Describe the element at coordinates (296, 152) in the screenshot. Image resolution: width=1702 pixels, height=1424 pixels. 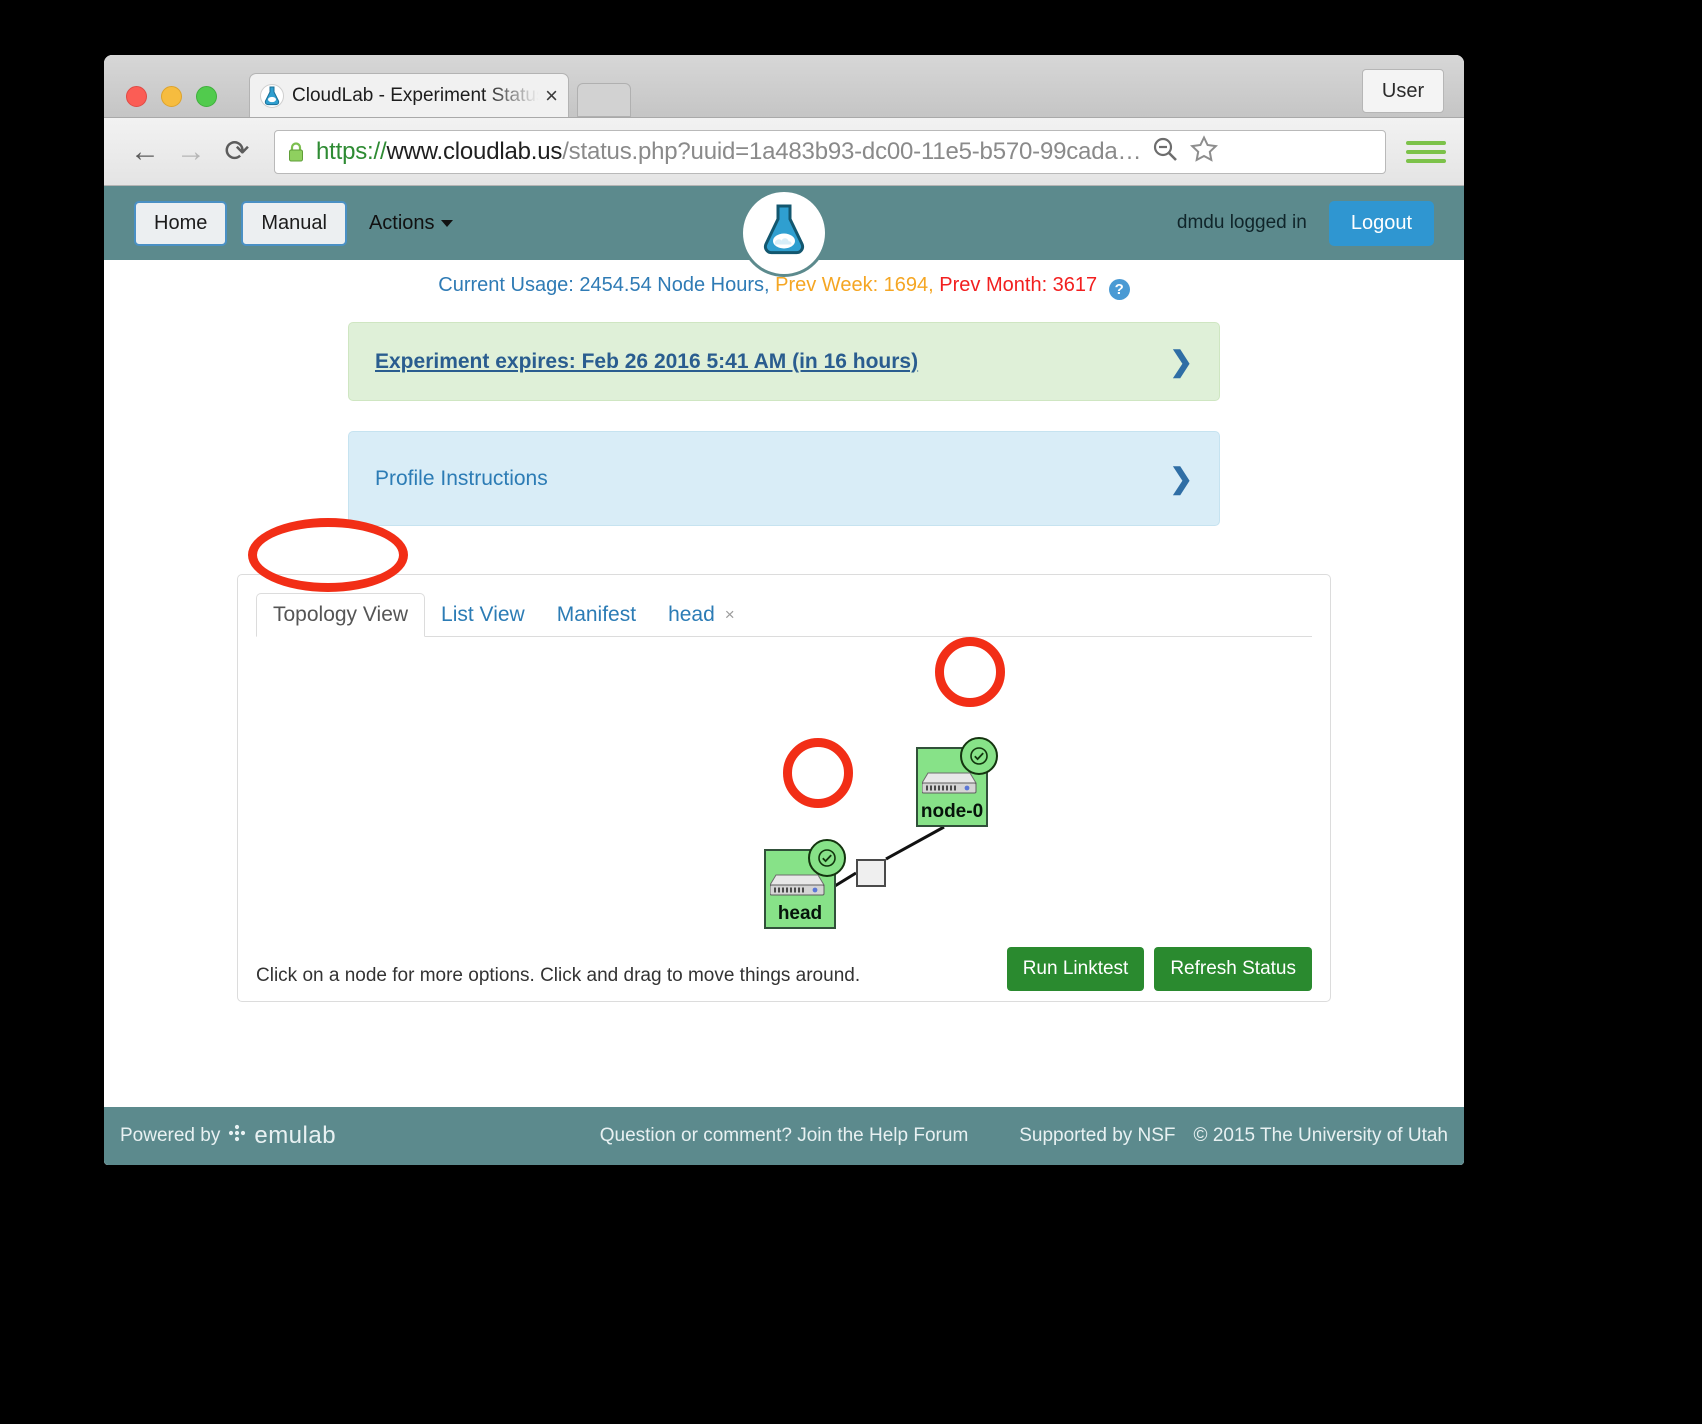
I see `lock-icon` at that location.